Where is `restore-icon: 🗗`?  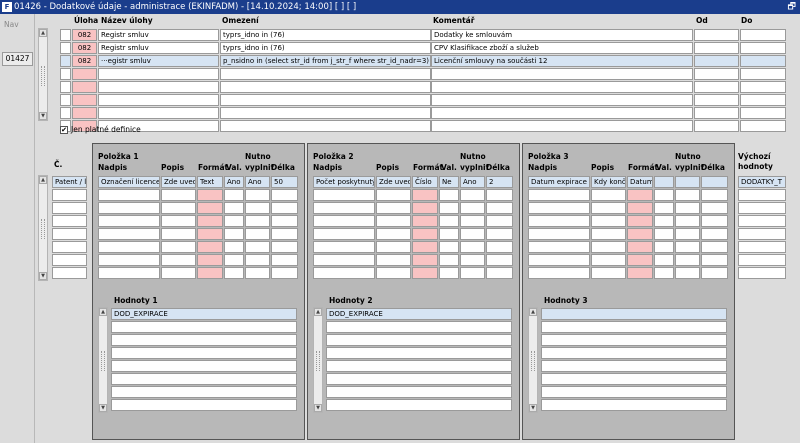
restore-icon: 🗗 is located at coordinates (792, 7).